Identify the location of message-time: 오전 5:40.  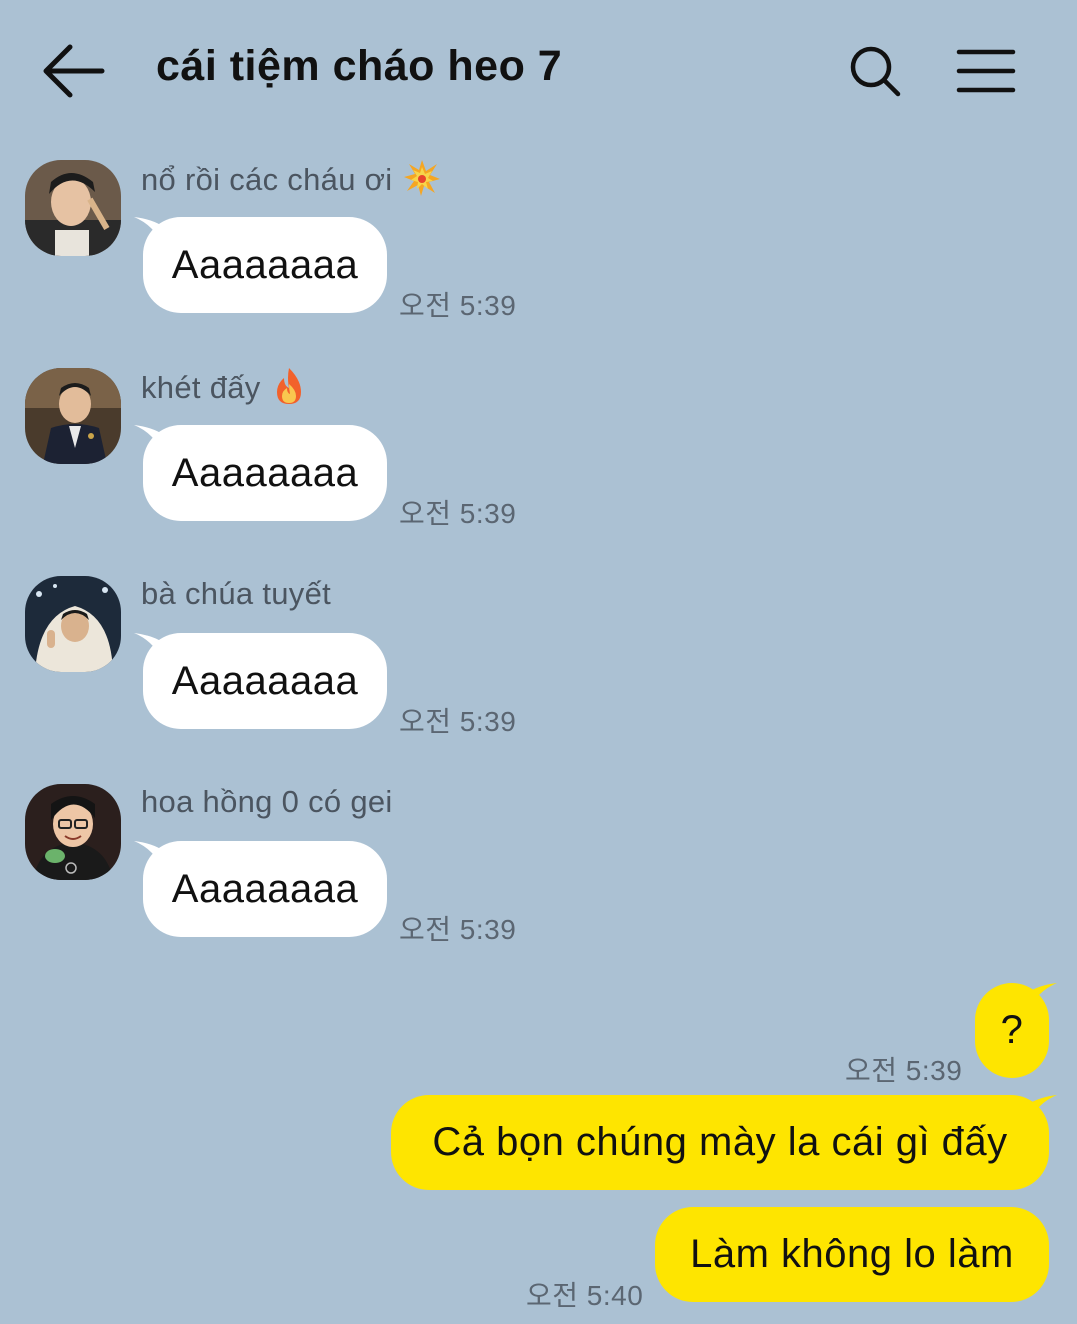
(585, 1295).